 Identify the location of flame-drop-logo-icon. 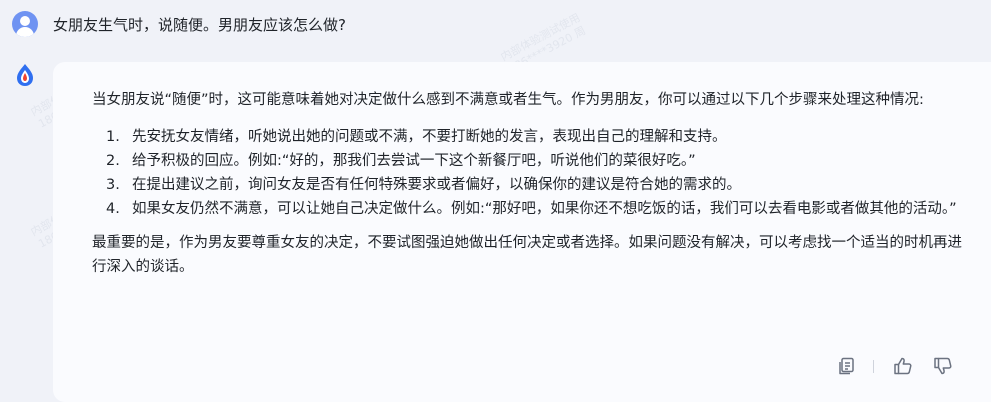
(25, 75).